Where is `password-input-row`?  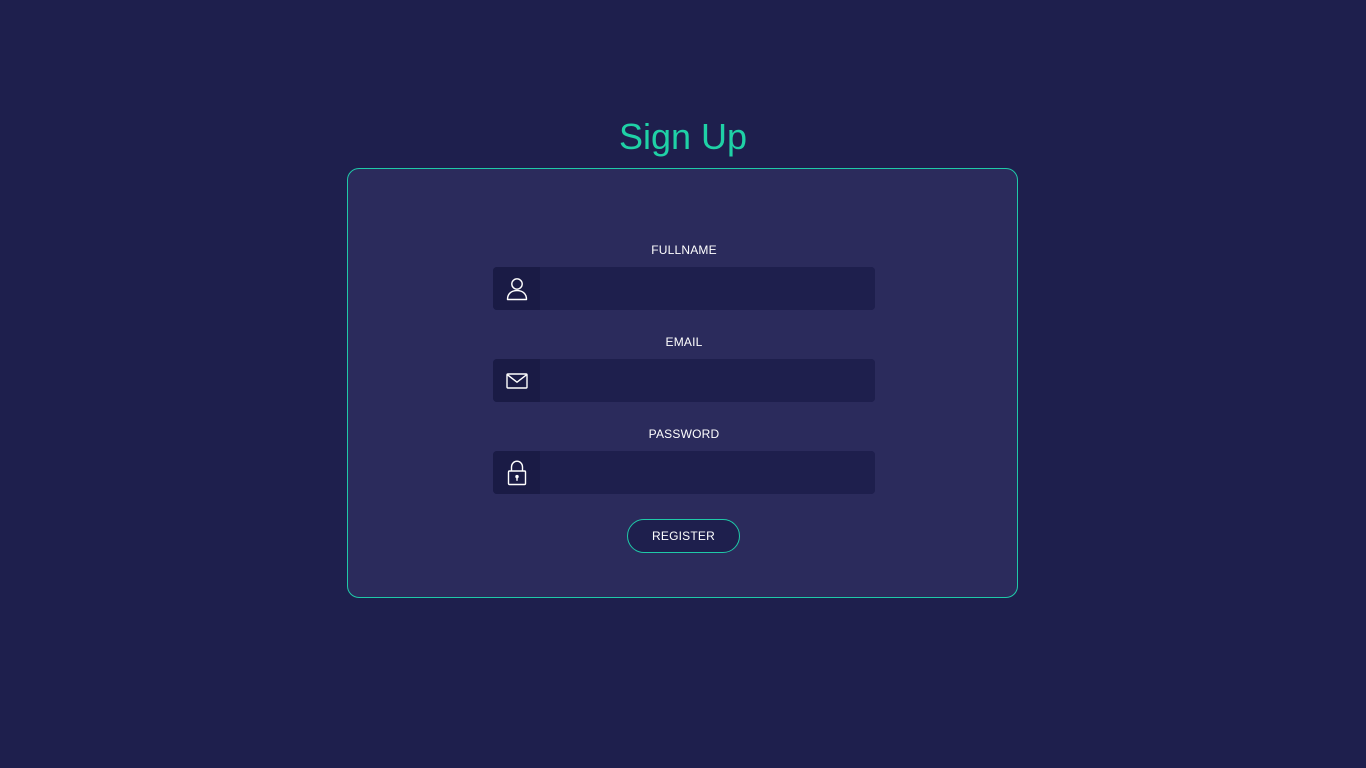
password-input-row is located at coordinates (684, 472).